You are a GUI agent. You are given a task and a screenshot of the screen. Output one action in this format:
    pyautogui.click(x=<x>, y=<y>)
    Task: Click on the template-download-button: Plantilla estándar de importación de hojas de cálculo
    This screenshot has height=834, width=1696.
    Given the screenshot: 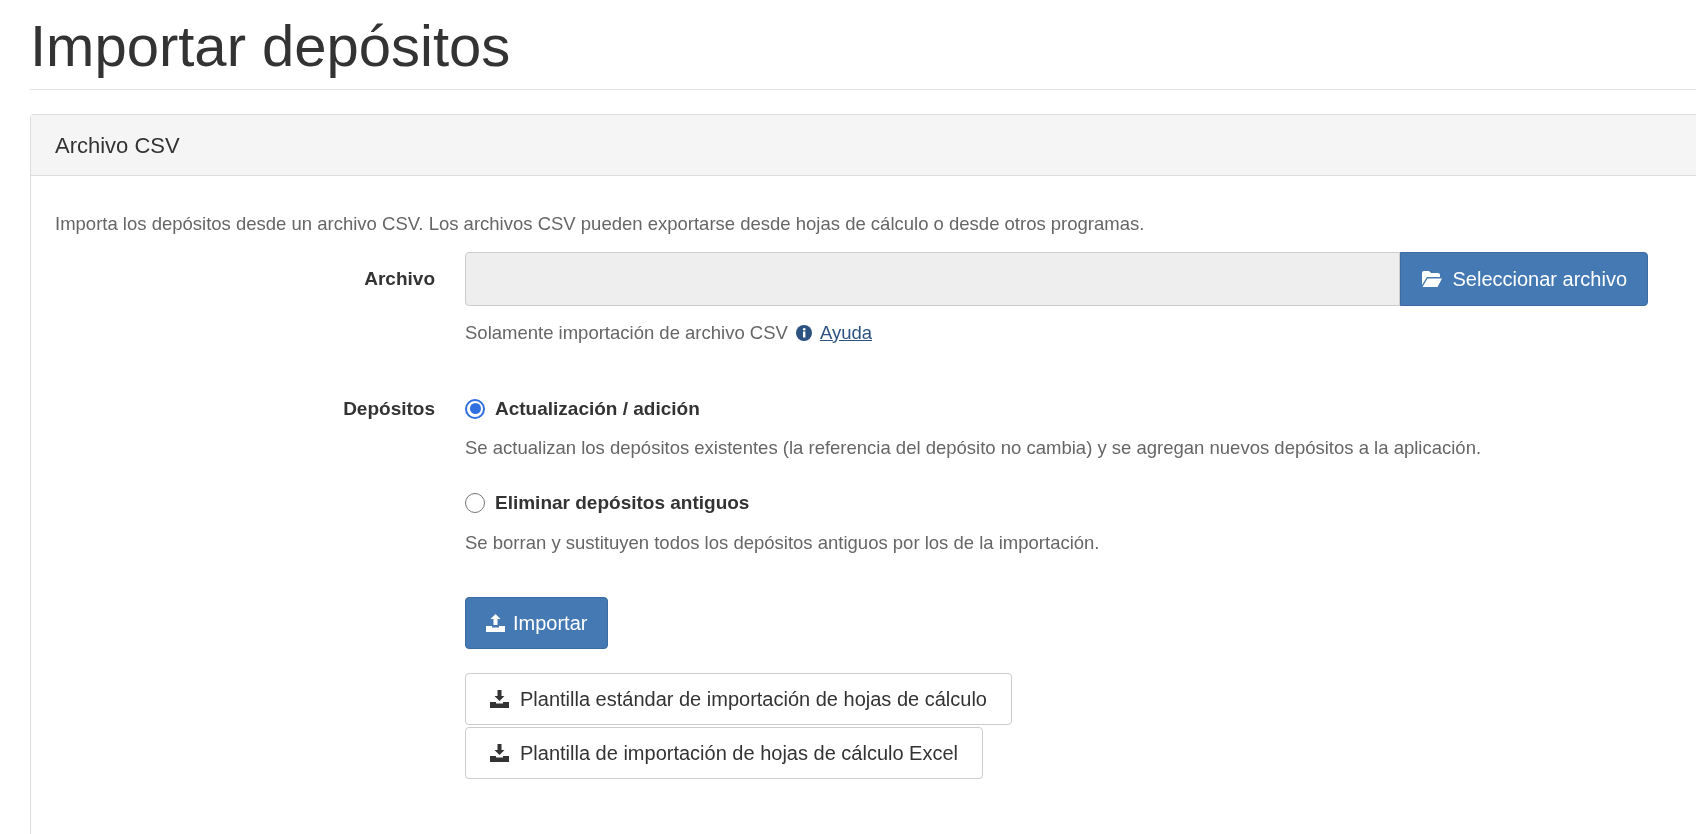 What is the action you would take?
    pyautogui.click(x=738, y=698)
    